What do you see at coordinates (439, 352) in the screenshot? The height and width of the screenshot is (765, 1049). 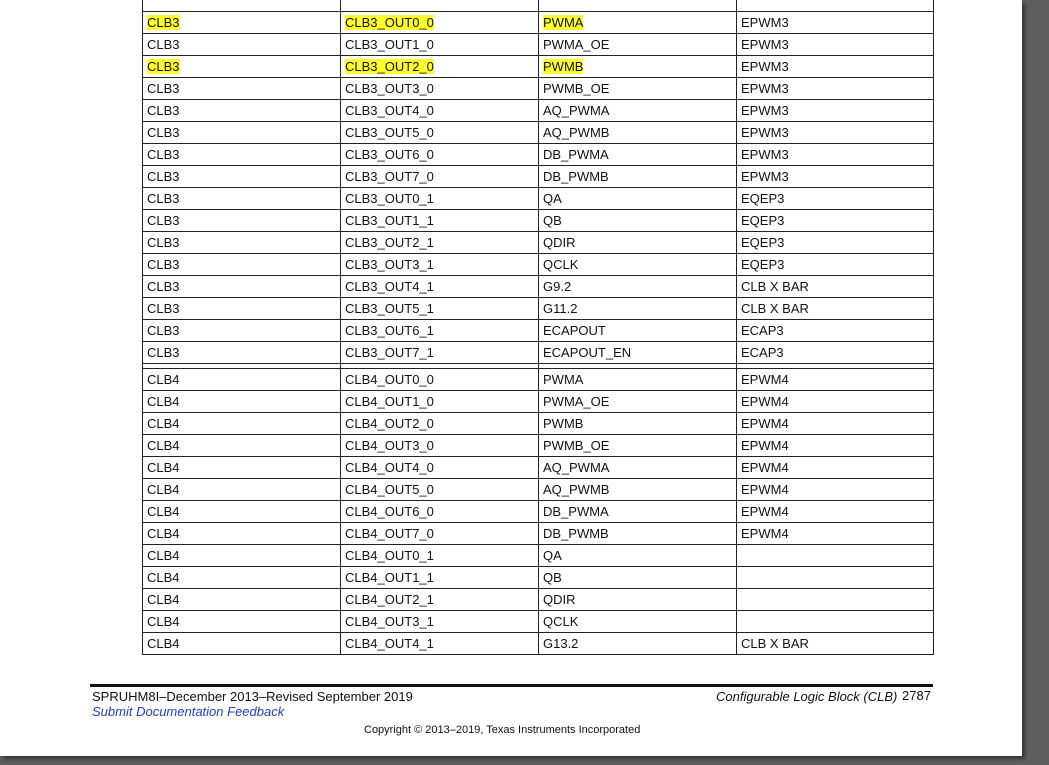 I see `table-cell: CLB3_OUT7_1` at bounding box center [439, 352].